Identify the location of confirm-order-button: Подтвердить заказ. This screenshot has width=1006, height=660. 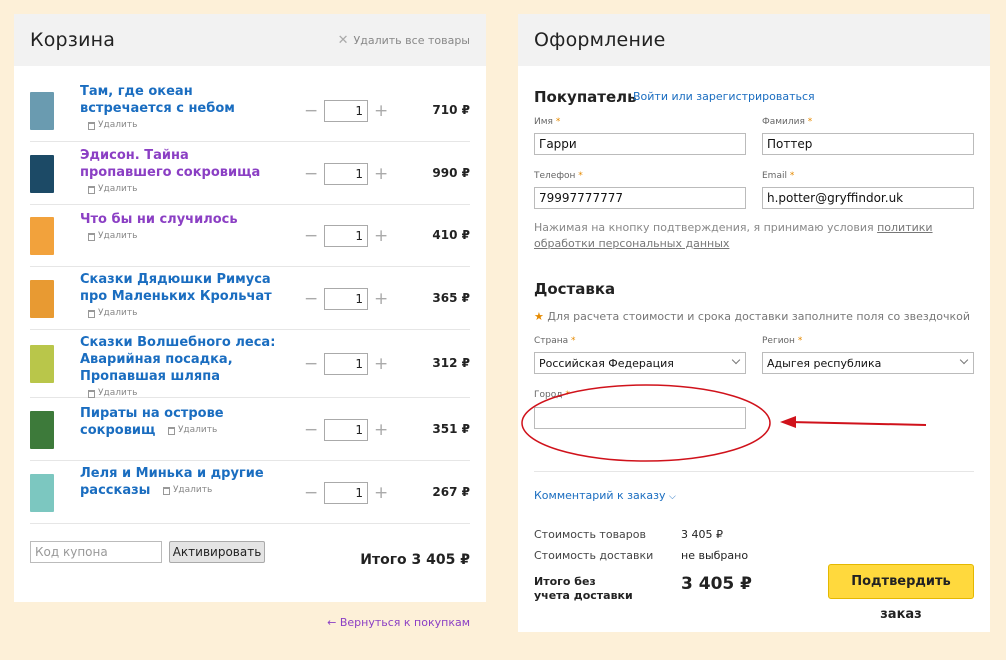
(901, 593).